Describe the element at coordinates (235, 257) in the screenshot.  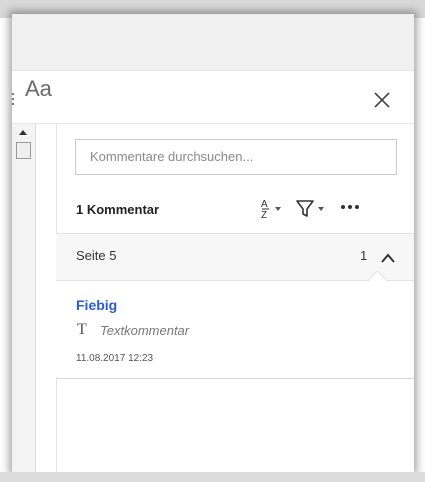
I see `page-group-header: Seite 5 1` at that location.